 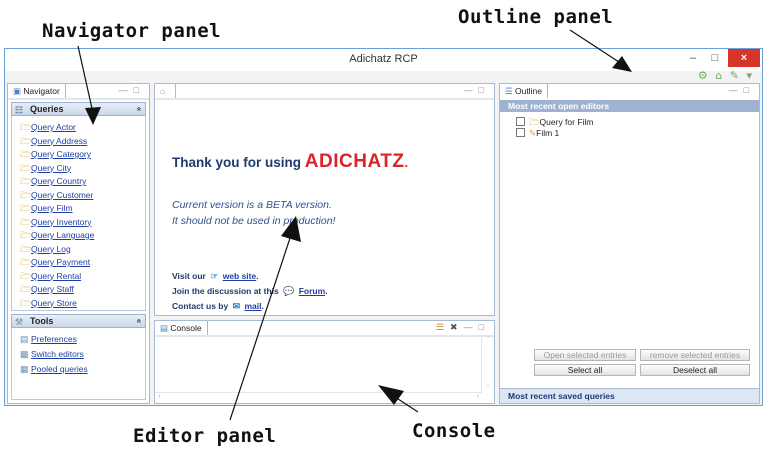 I want to click on navigator-arrow-head, so click(x=93, y=116).